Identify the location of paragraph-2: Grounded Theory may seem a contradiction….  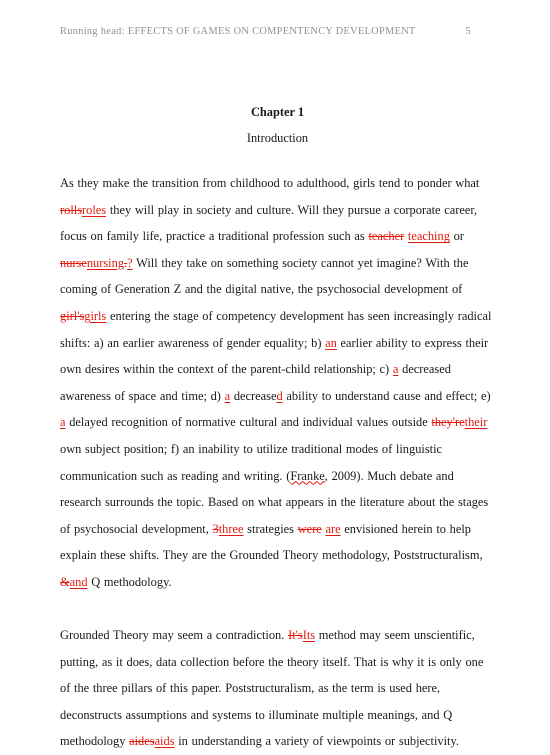
(278, 688).